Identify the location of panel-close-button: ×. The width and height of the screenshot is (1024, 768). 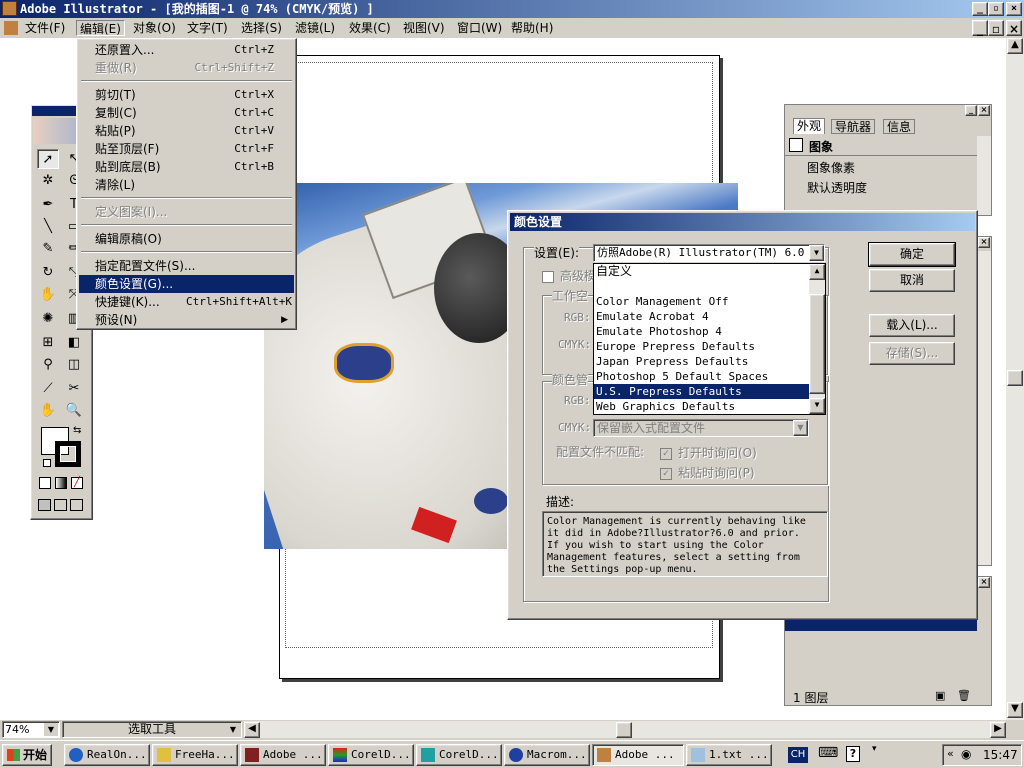
(984, 110).